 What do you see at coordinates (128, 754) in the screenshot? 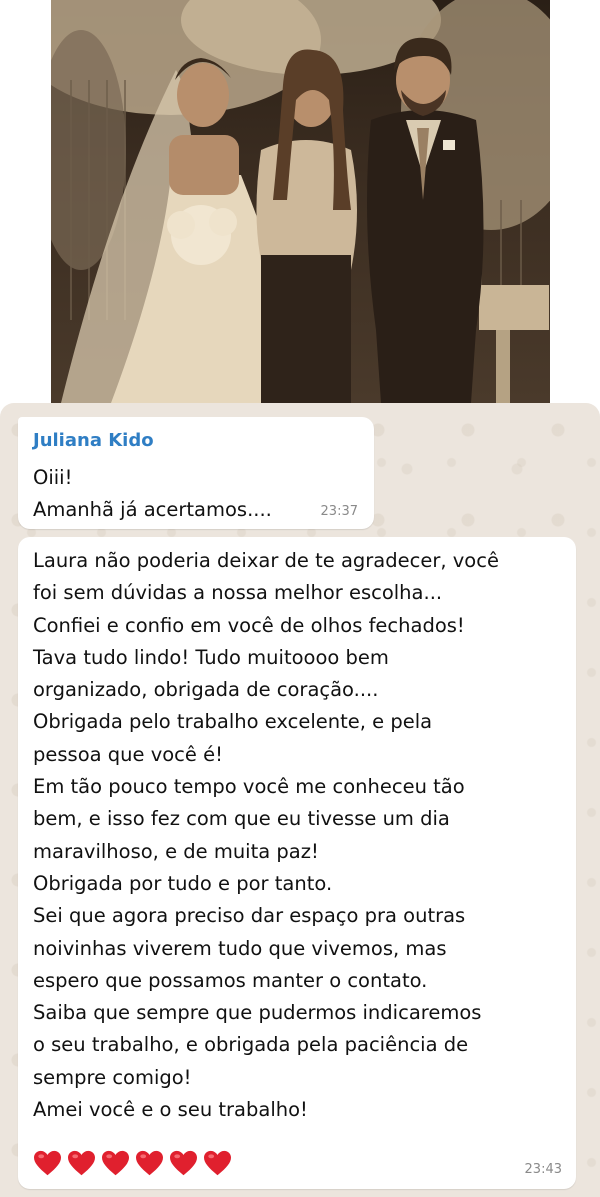
I see `message-line: pessoa que você é!` at bounding box center [128, 754].